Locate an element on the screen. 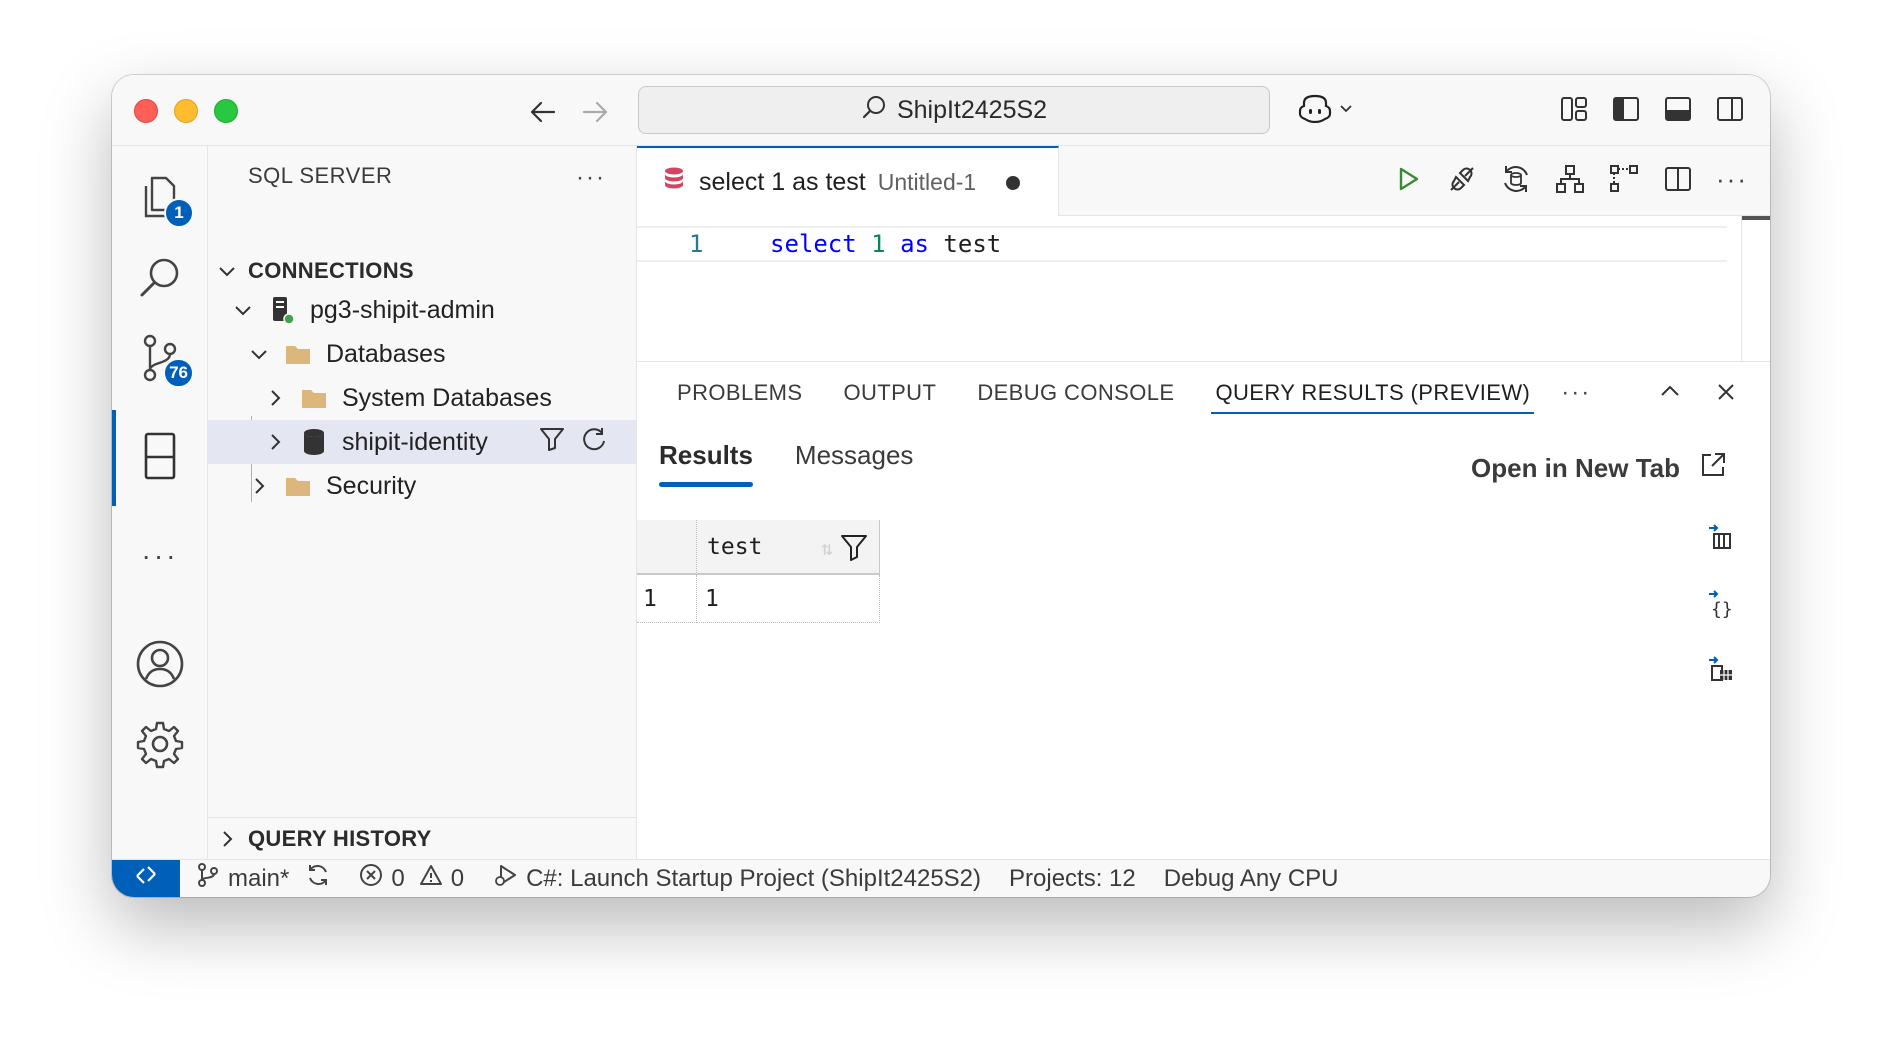  grid-corner-cell is located at coordinates (667, 547).